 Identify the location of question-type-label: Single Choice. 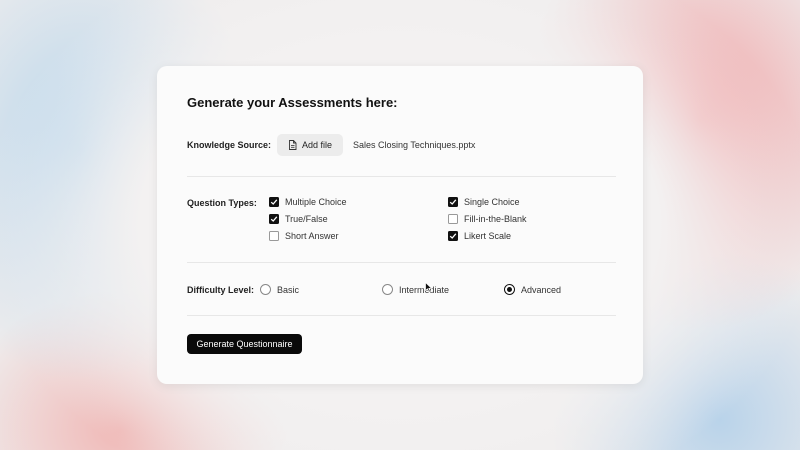
(492, 202).